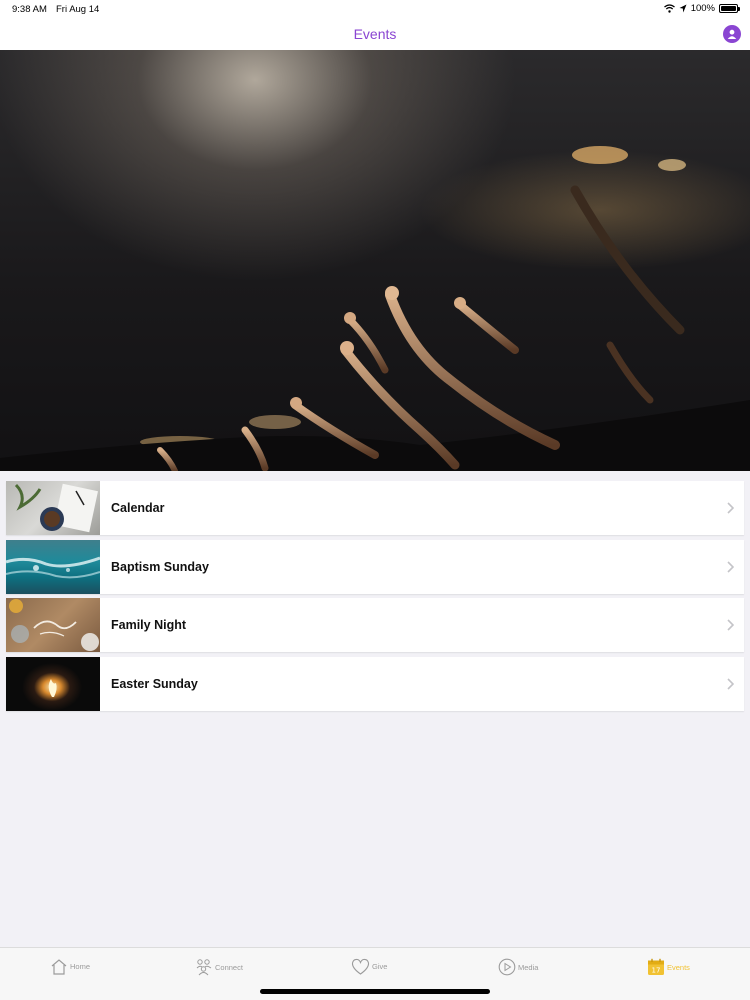 This screenshot has width=750, height=1000. What do you see at coordinates (53, 566) in the screenshot?
I see `ocean-water-photo` at bounding box center [53, 566].